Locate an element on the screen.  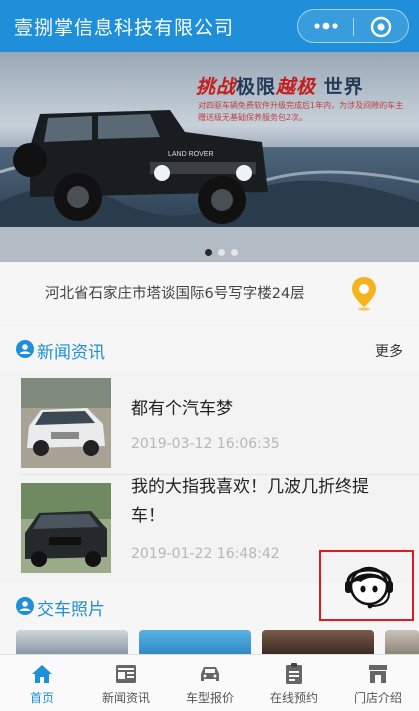
address-bar: 河北省石家庄市塔谈国际6号写字楼24层 is located at coordinates (209, 293).